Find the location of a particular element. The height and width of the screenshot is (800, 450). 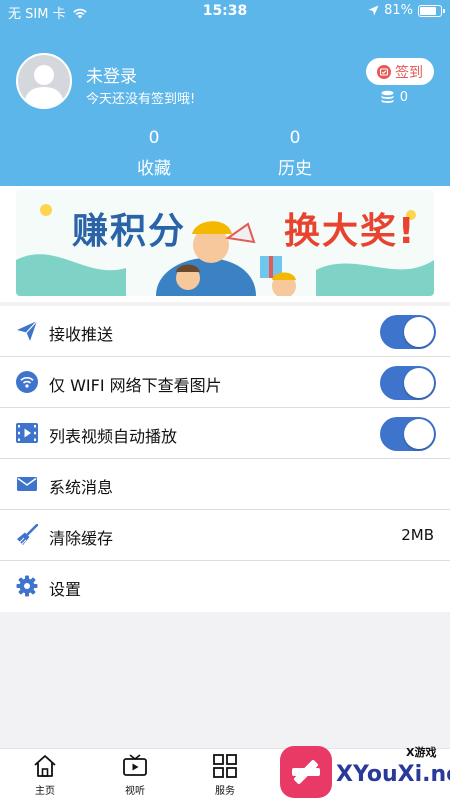

signin-label: 签到 is located at coordinates (409, 72).